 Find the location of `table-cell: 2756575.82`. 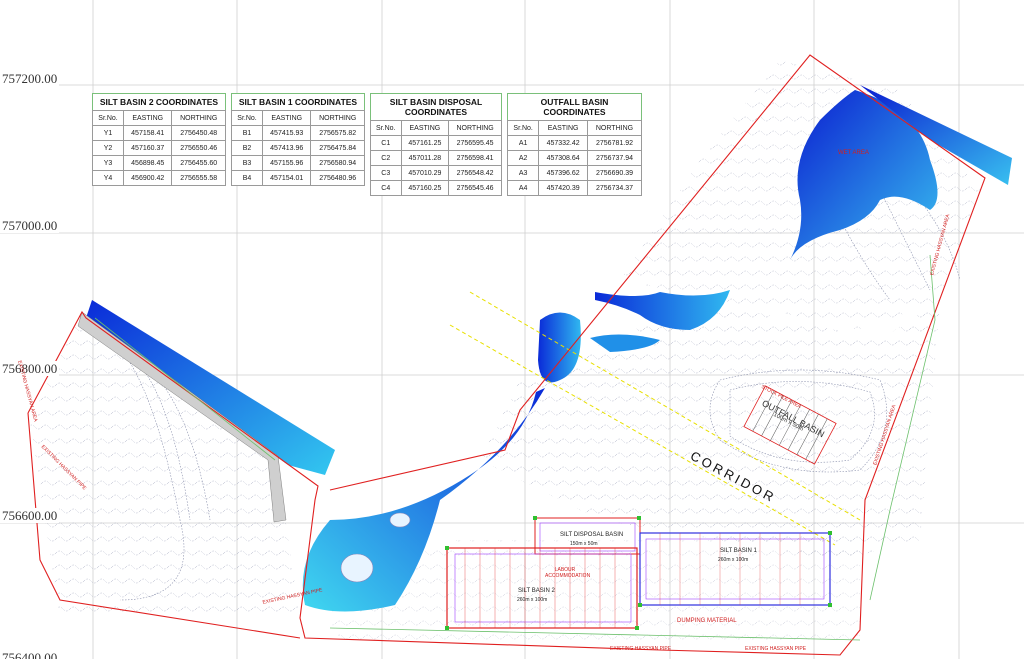

table-cell: 2756575.82 is located at coordinates (337, 133).